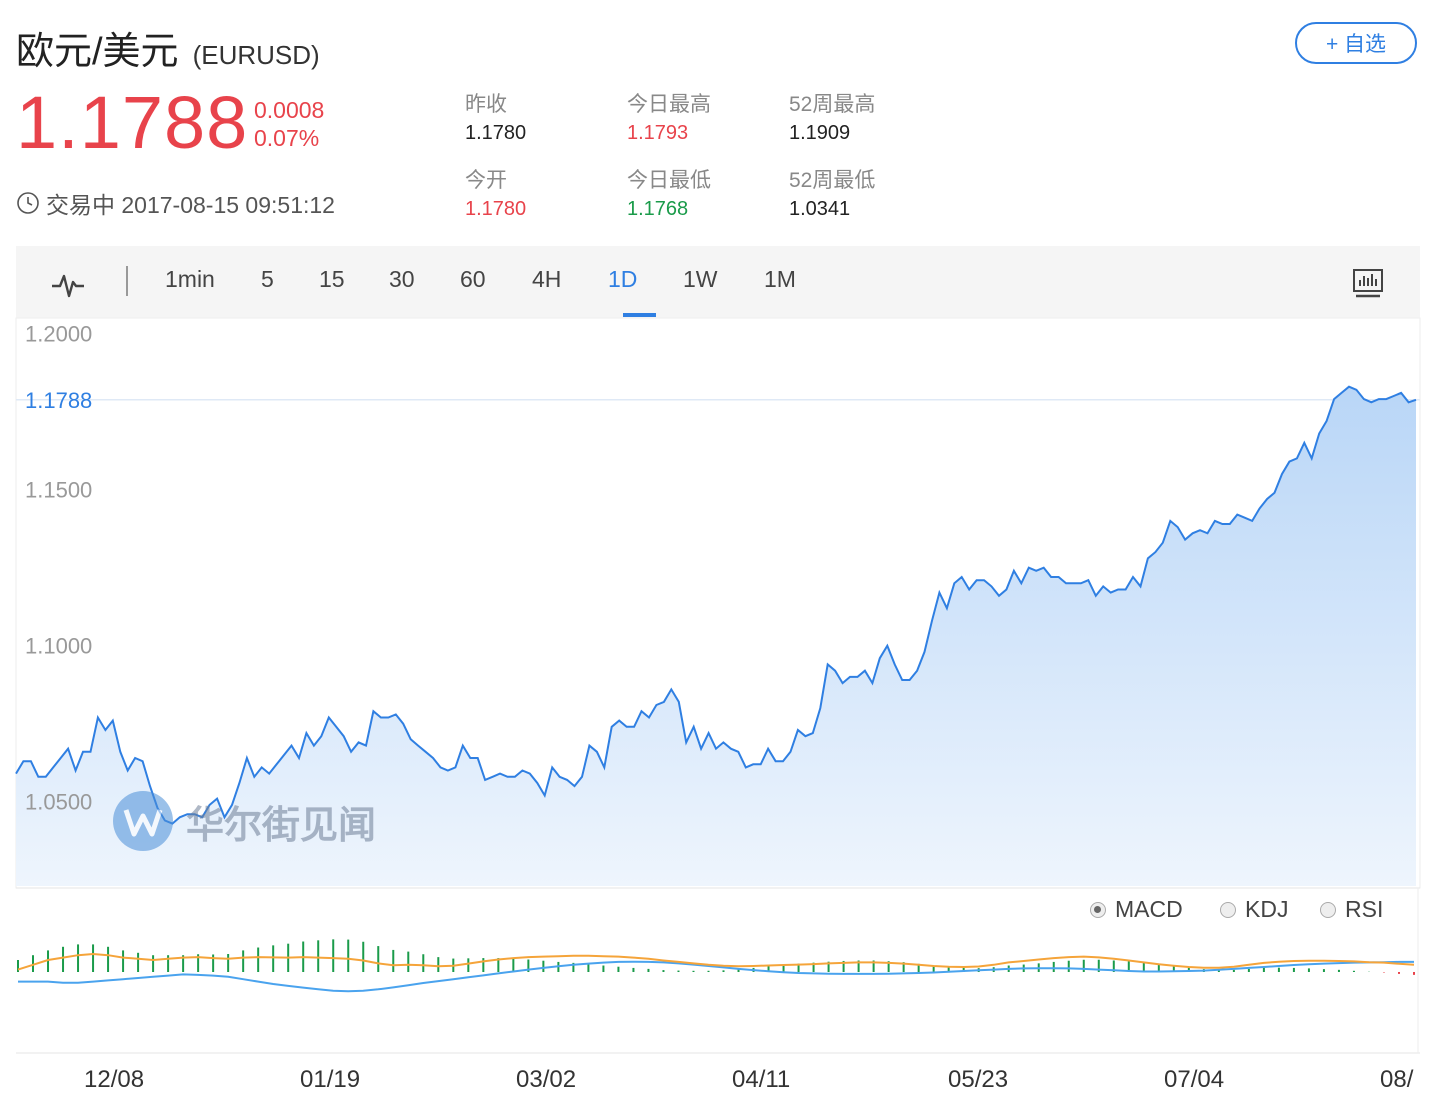 The image size is (1452, 1106). What do you see at coordinates (1149, 909) in the screenshot?
I see `indicator-label: MACD` at bounding box center [1149, 909].